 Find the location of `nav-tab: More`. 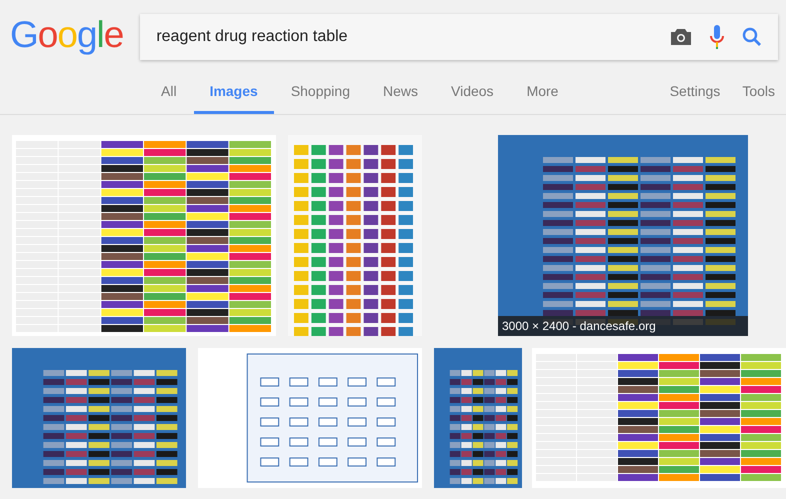

nav-tab: More is located at coordinates (542, 97).